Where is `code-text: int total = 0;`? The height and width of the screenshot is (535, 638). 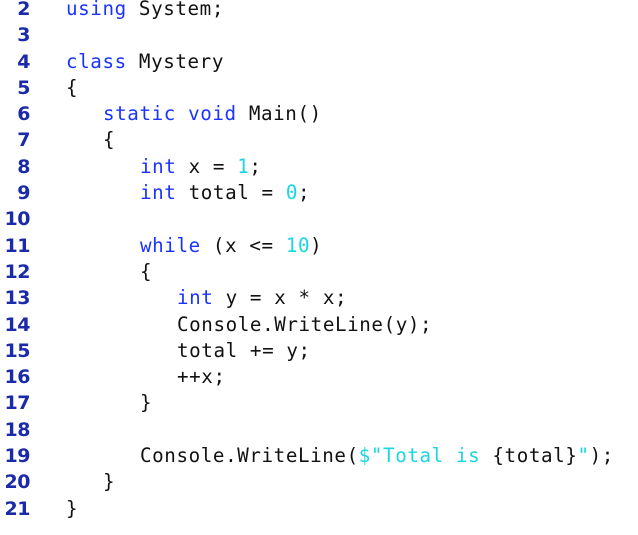 code-text: int total = 0; is located at coordinates (225, 193).